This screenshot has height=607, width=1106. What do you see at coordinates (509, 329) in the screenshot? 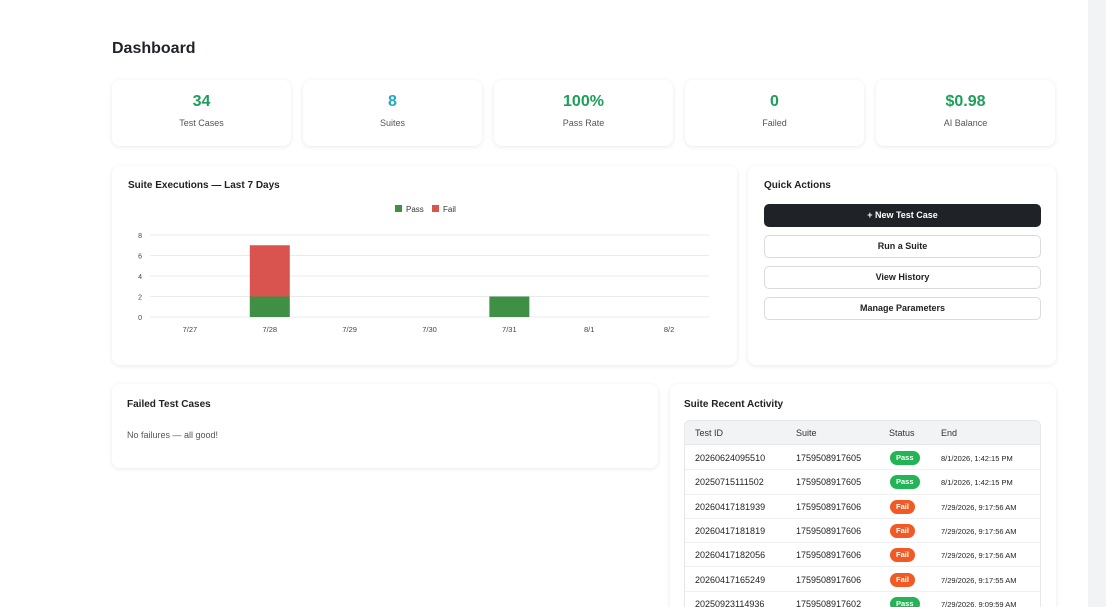
I see `x-tick-label: 7/31` at bounding box center [509, 329].